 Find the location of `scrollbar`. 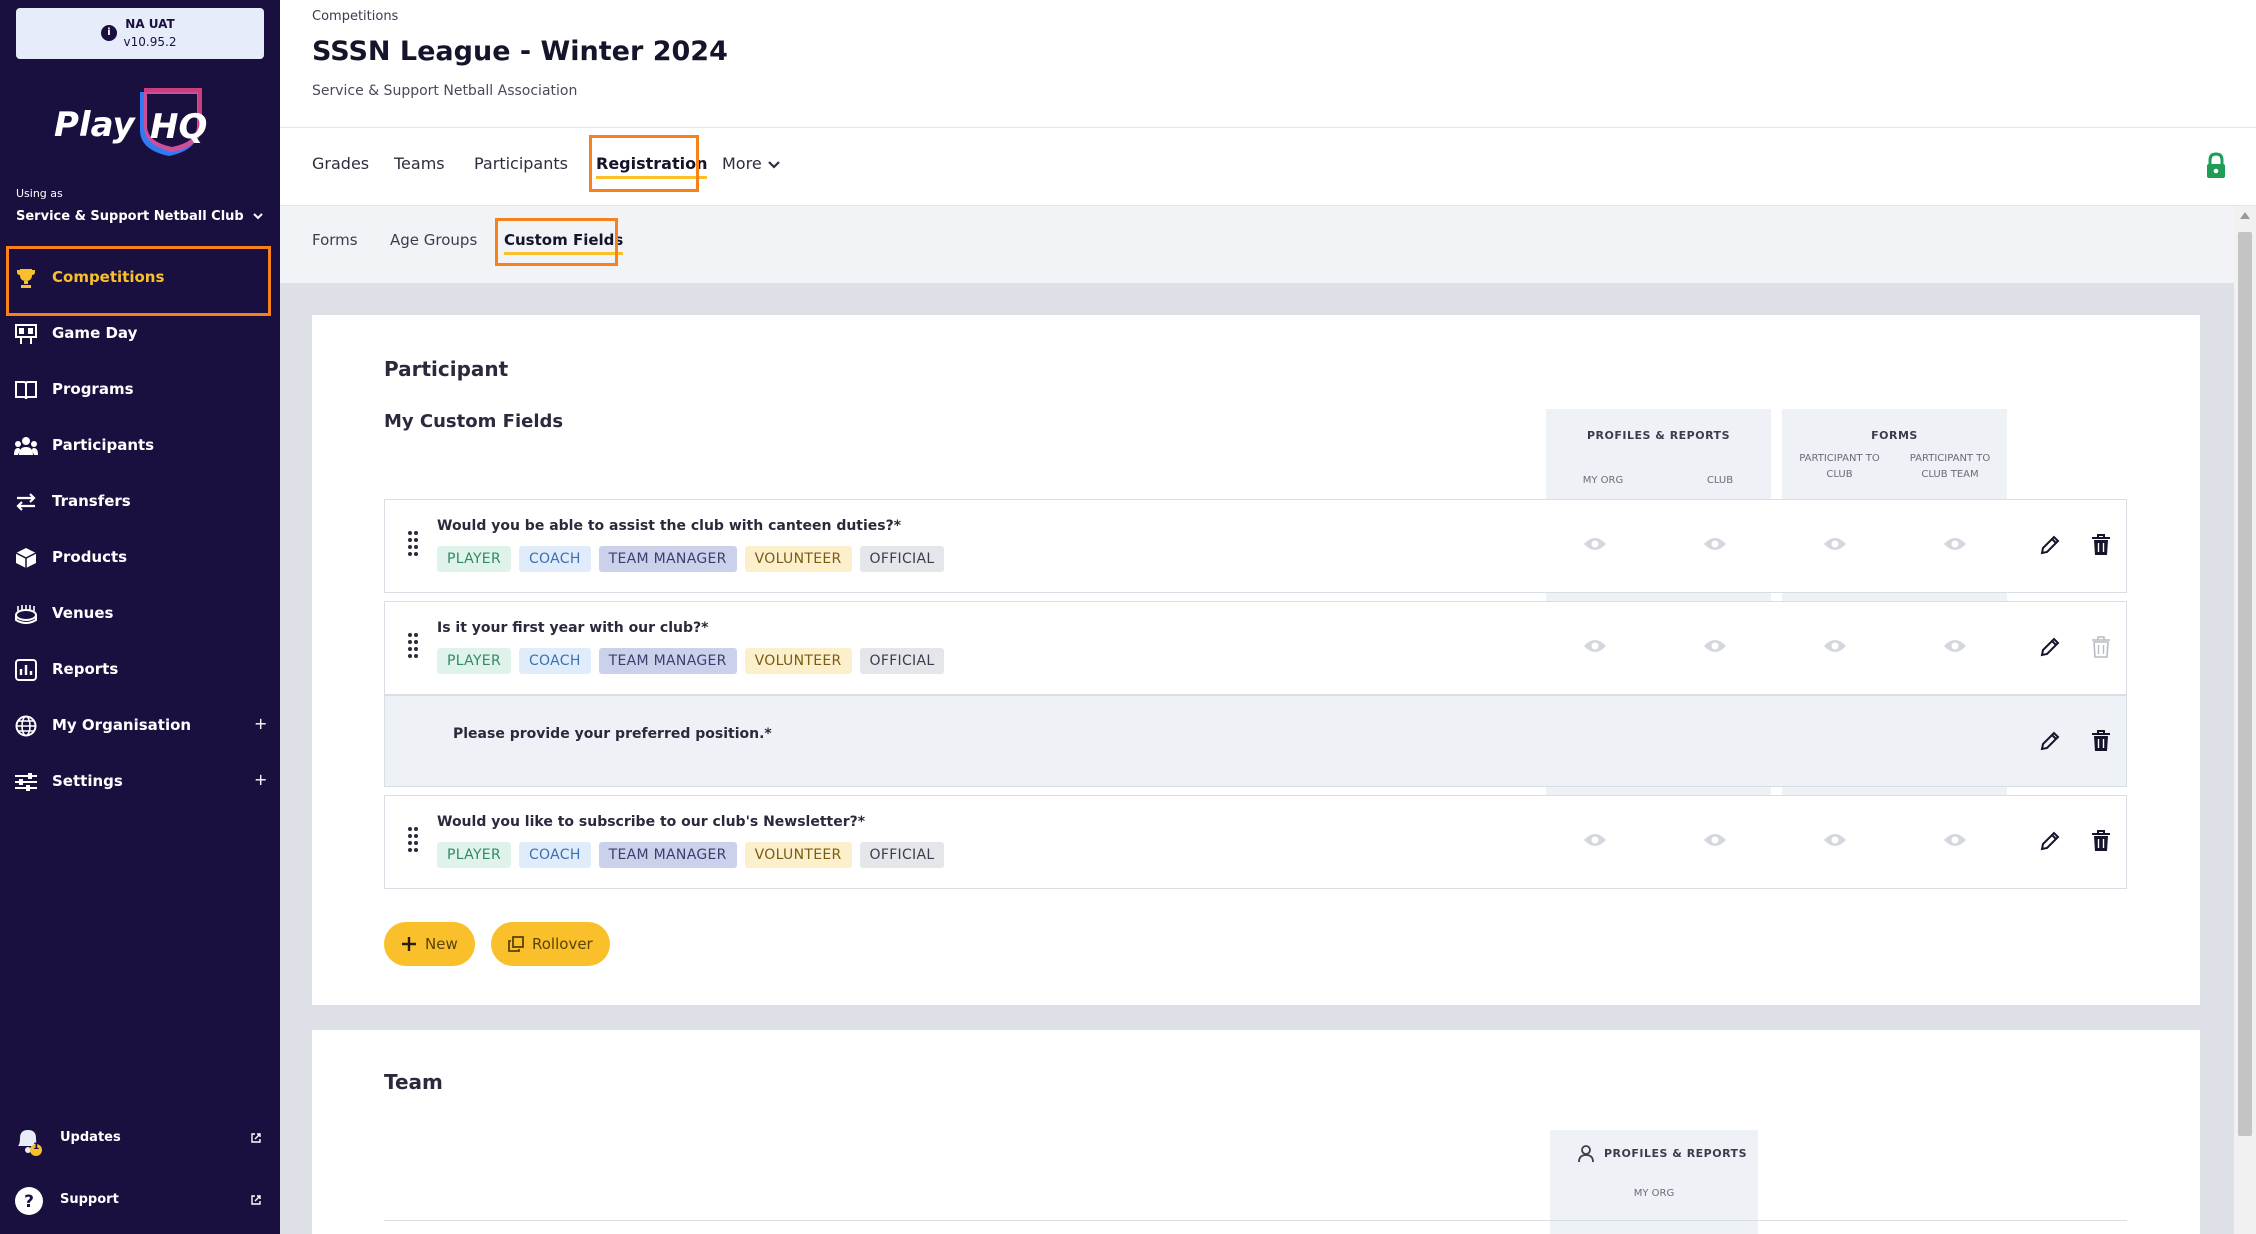

scrollbar is located at coordinates (2245, 720).